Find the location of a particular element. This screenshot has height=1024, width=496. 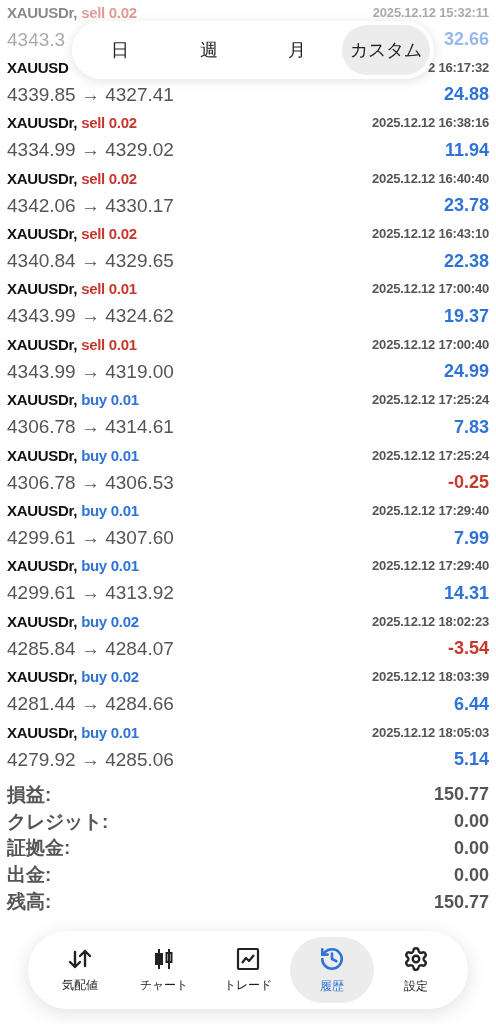

nav-tab: チャート is located at coordinates (164, 970).